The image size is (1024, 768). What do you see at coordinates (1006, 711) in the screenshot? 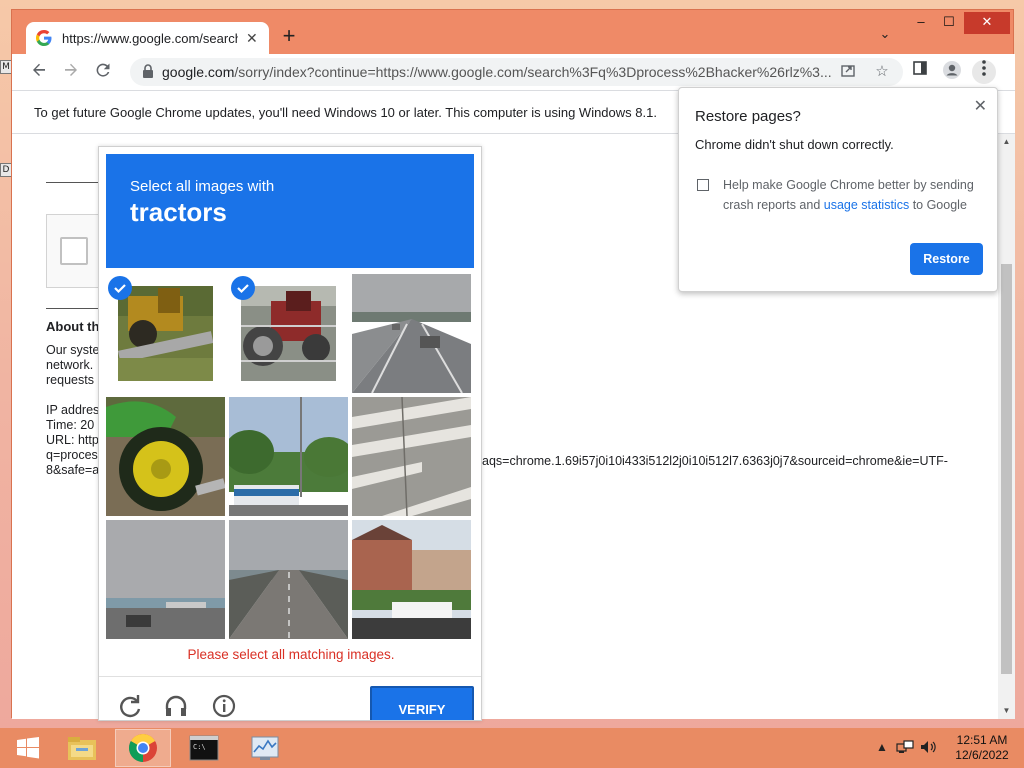
I see `scroll-down-icon: ▼` at bounding box center [1006, 711].